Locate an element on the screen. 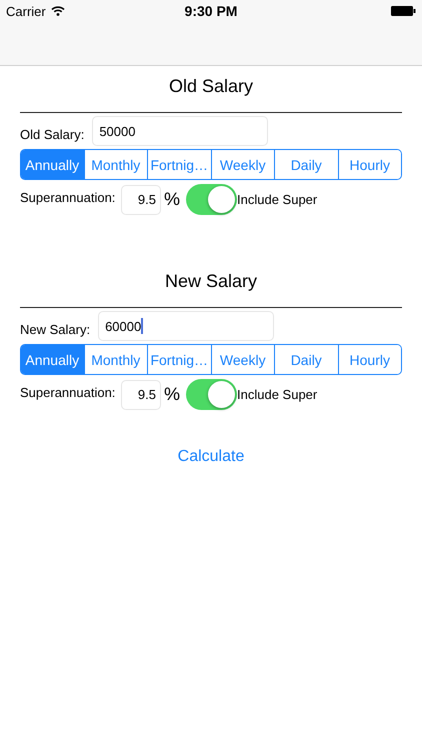 This screenshot has width=422, height=750. status-time: 9:30 PM is located at coordinates (211, 11).